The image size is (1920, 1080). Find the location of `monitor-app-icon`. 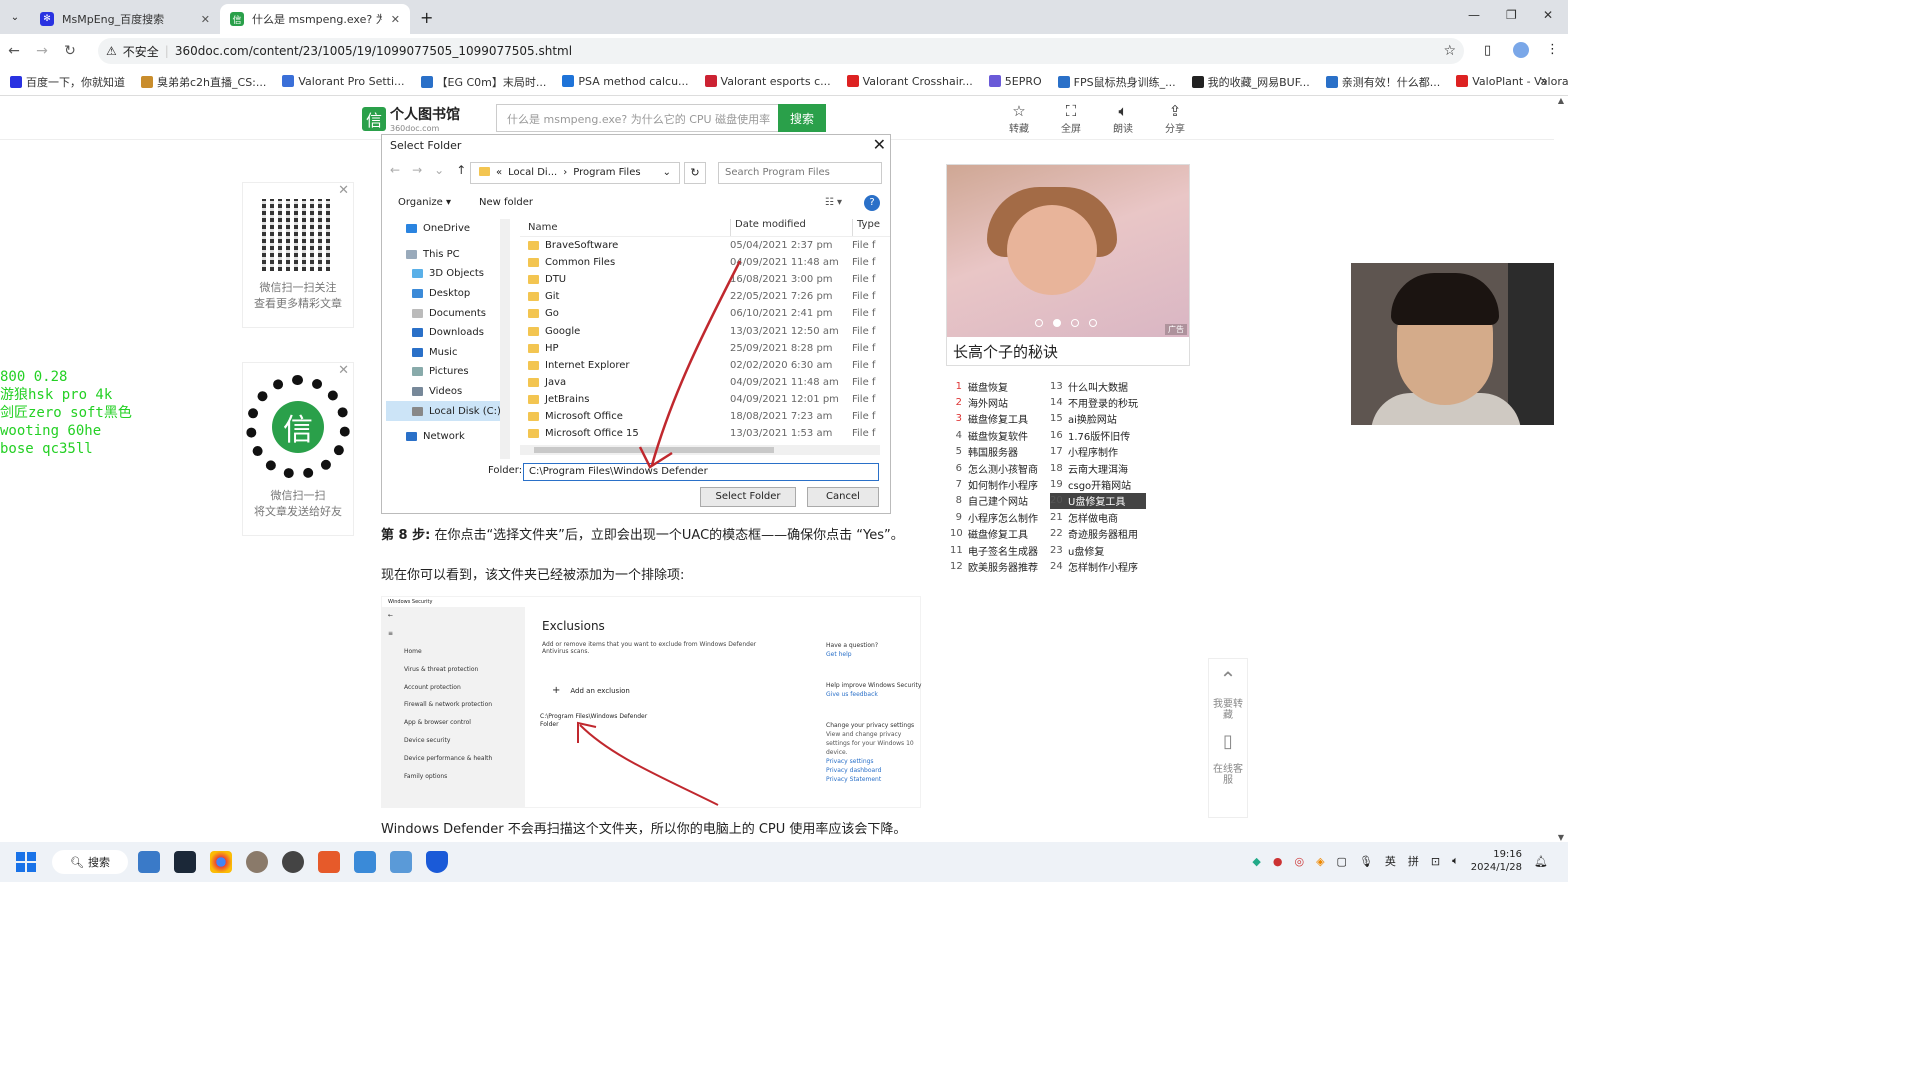

monitor-app-icon is located at coordinates (365, 862).